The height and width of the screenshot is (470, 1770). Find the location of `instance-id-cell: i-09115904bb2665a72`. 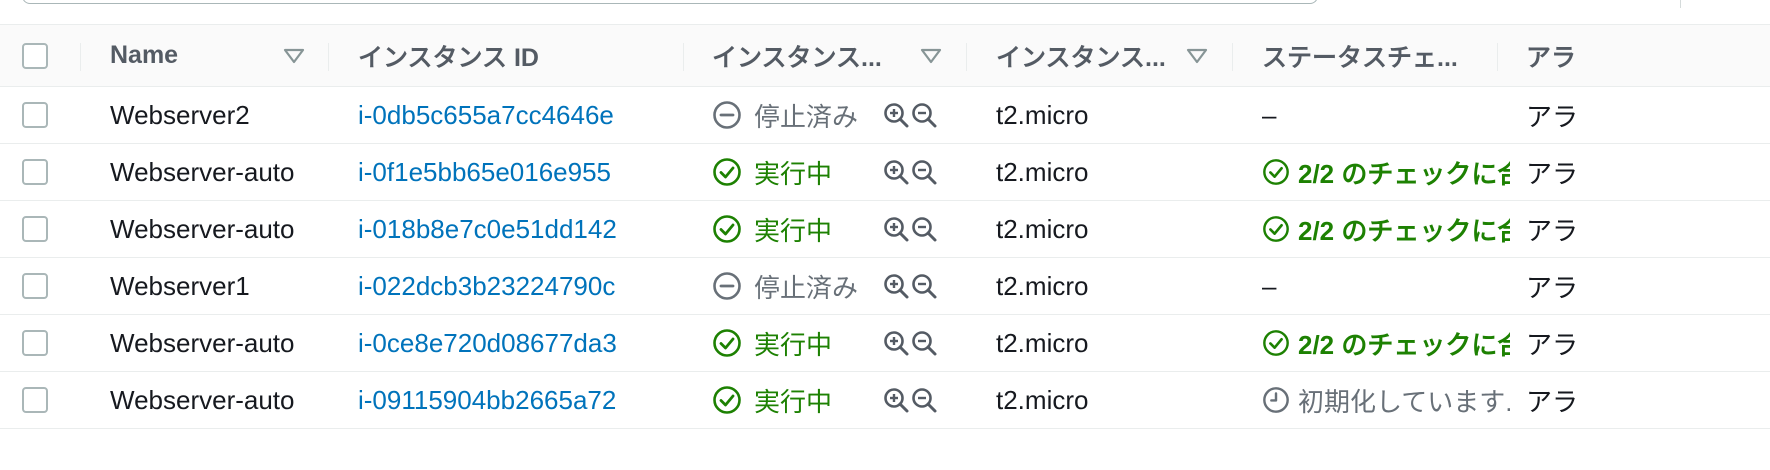

instance-id-cell: i-09115904bb2665a72 is located at coordinates (518, 400).